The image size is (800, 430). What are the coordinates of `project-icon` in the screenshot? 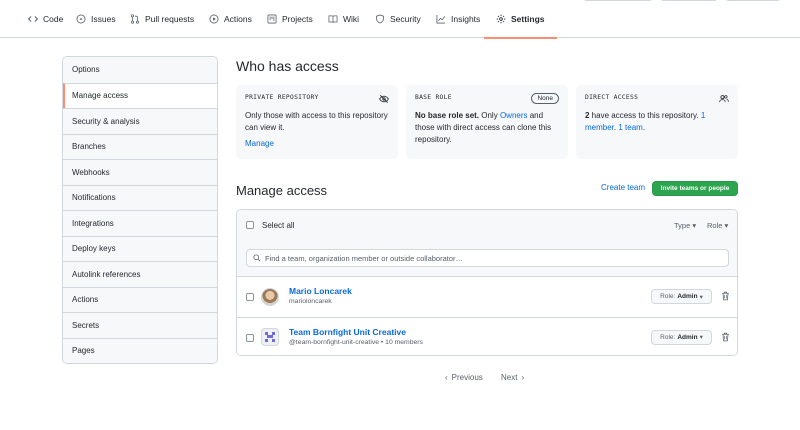 It's located at (272, 19).